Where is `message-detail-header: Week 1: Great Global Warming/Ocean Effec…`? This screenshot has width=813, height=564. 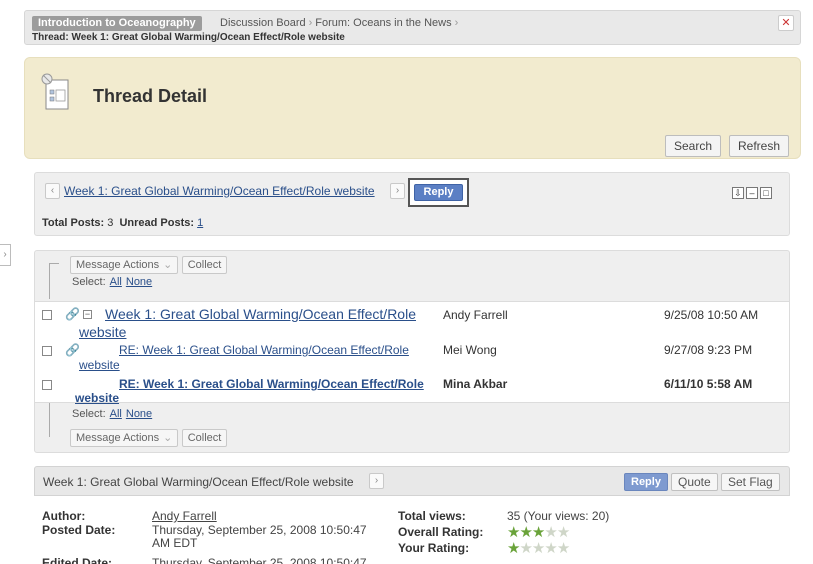
message-detail-header: Week 1: Great Global Warming/Ocean Effec… is located at coordinates (412, 481).